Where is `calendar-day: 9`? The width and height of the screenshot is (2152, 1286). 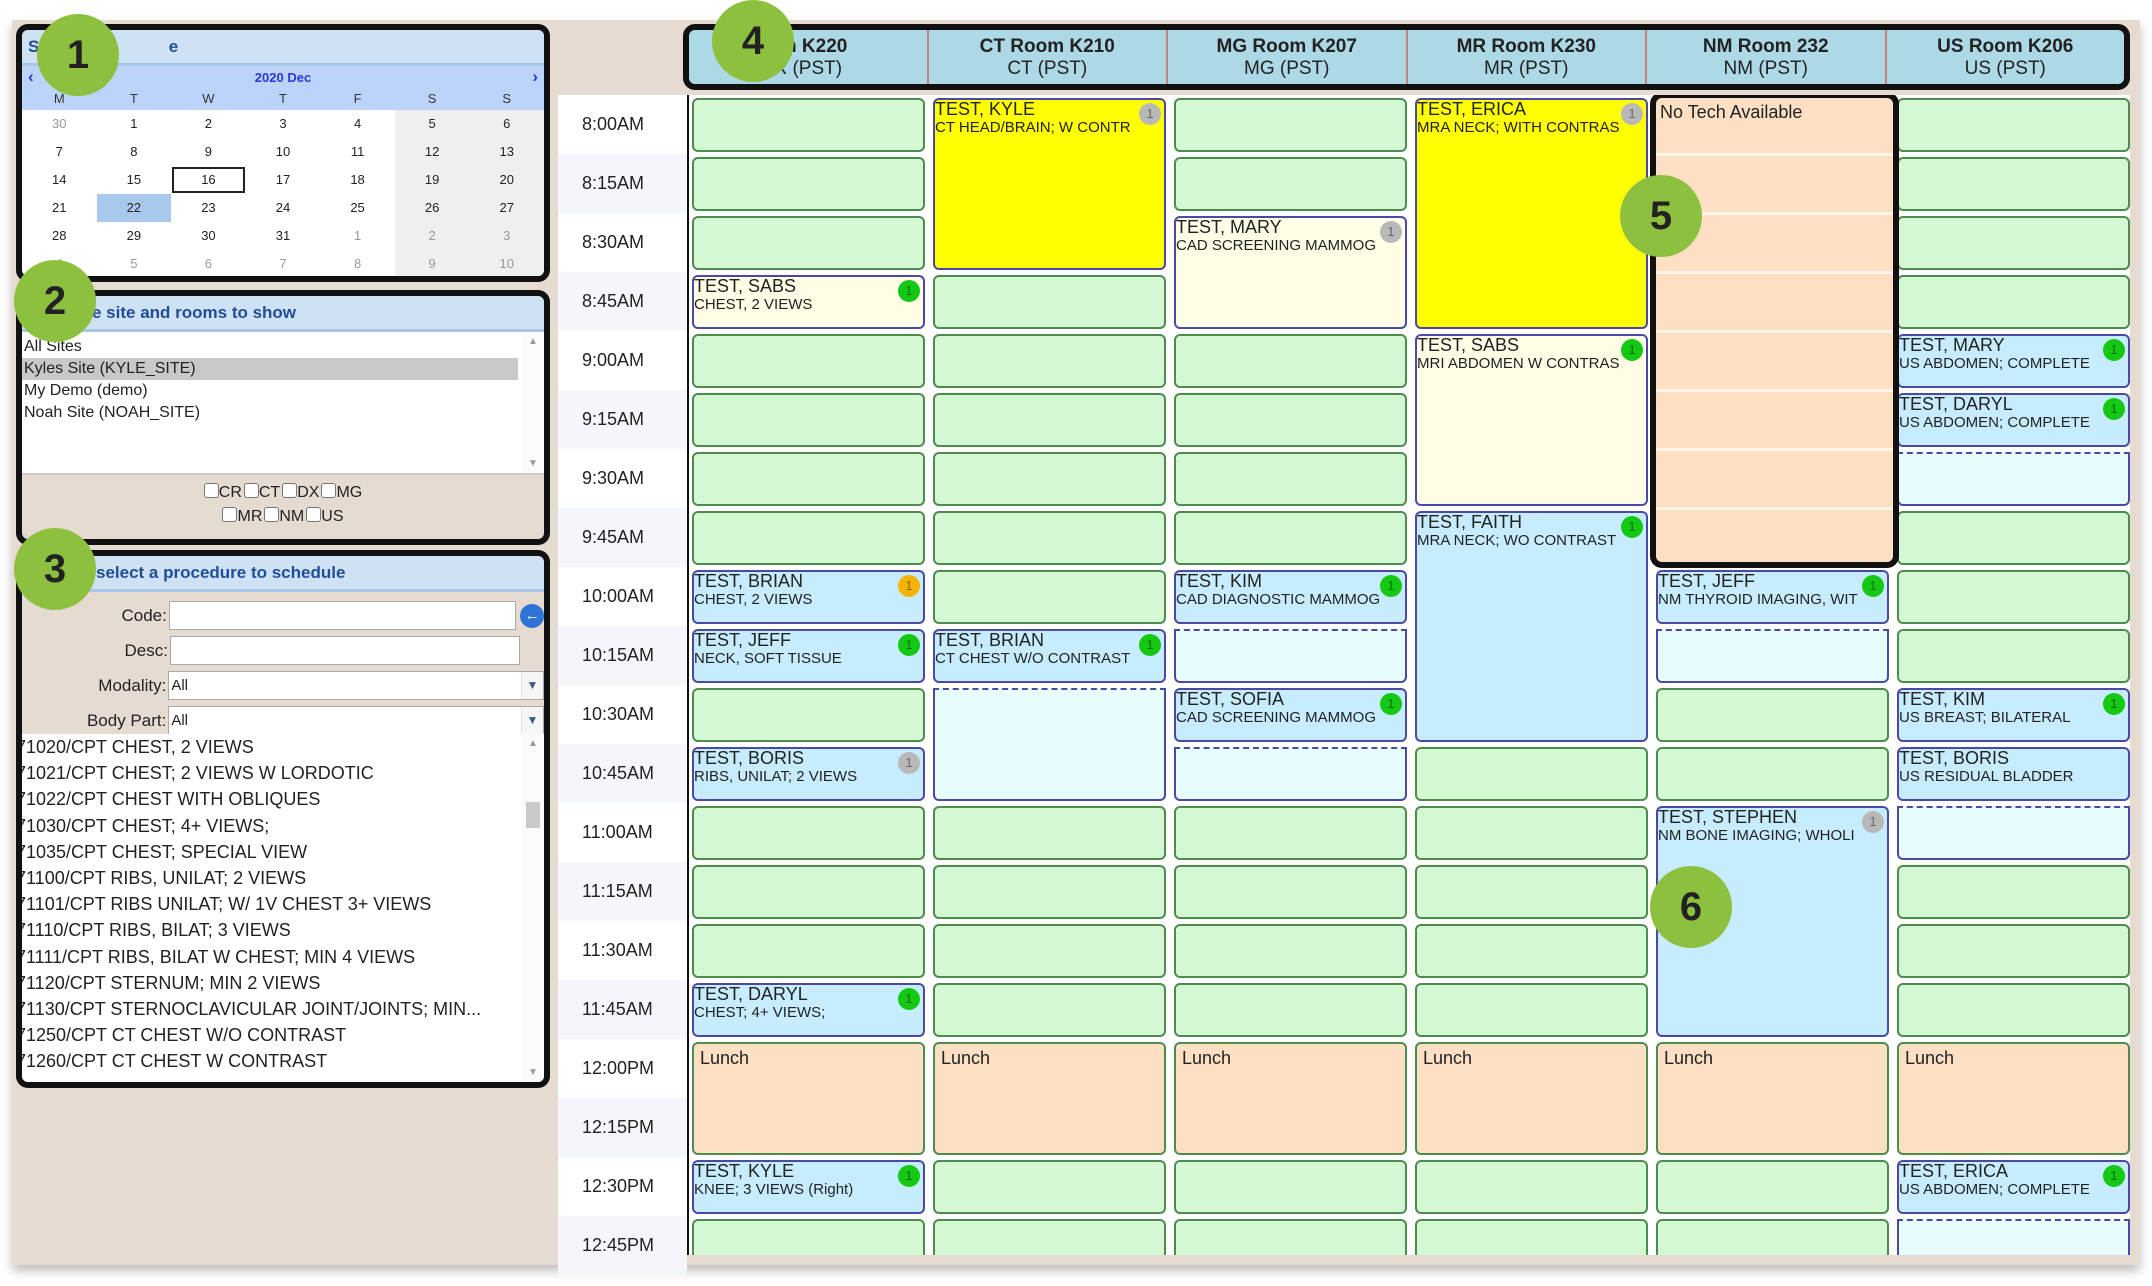
calendar-day: 9 is located at coordinates (208, 152).